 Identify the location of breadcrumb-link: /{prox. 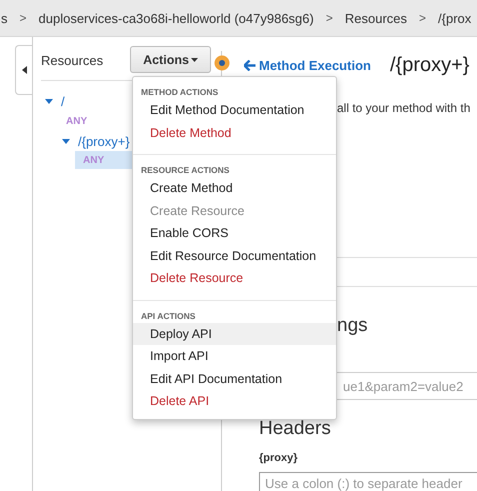
(455, 18).